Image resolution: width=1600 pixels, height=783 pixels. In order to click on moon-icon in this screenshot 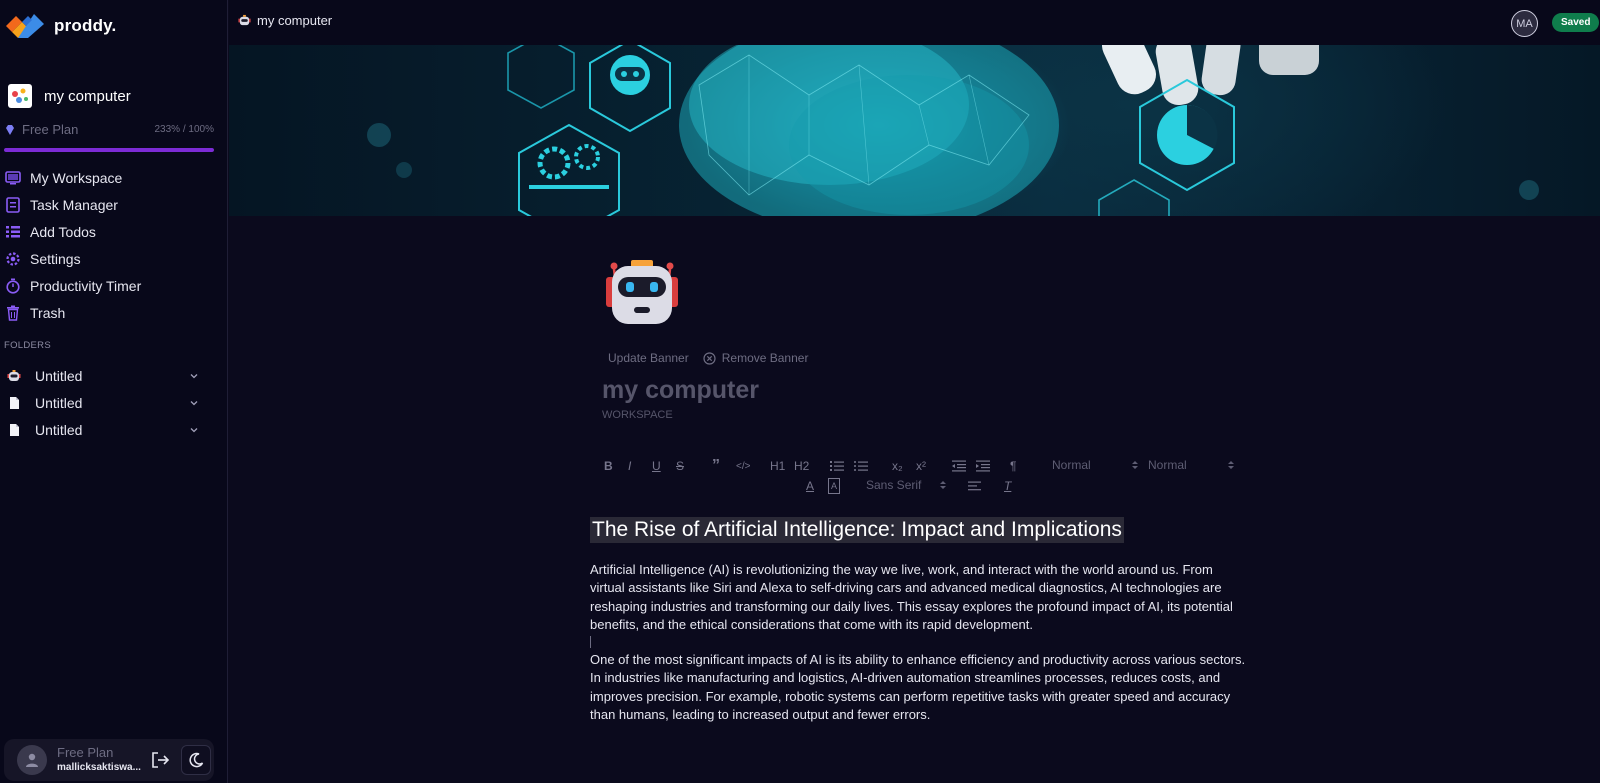, I will do `click(196, 760)`.